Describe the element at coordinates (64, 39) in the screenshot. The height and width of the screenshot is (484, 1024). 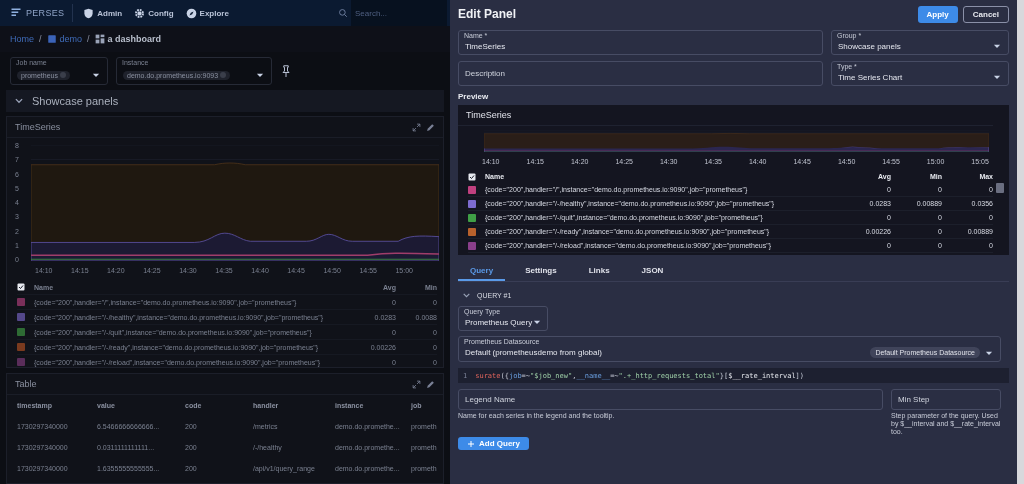
I see `breadcrumb-link: demo` at that location.